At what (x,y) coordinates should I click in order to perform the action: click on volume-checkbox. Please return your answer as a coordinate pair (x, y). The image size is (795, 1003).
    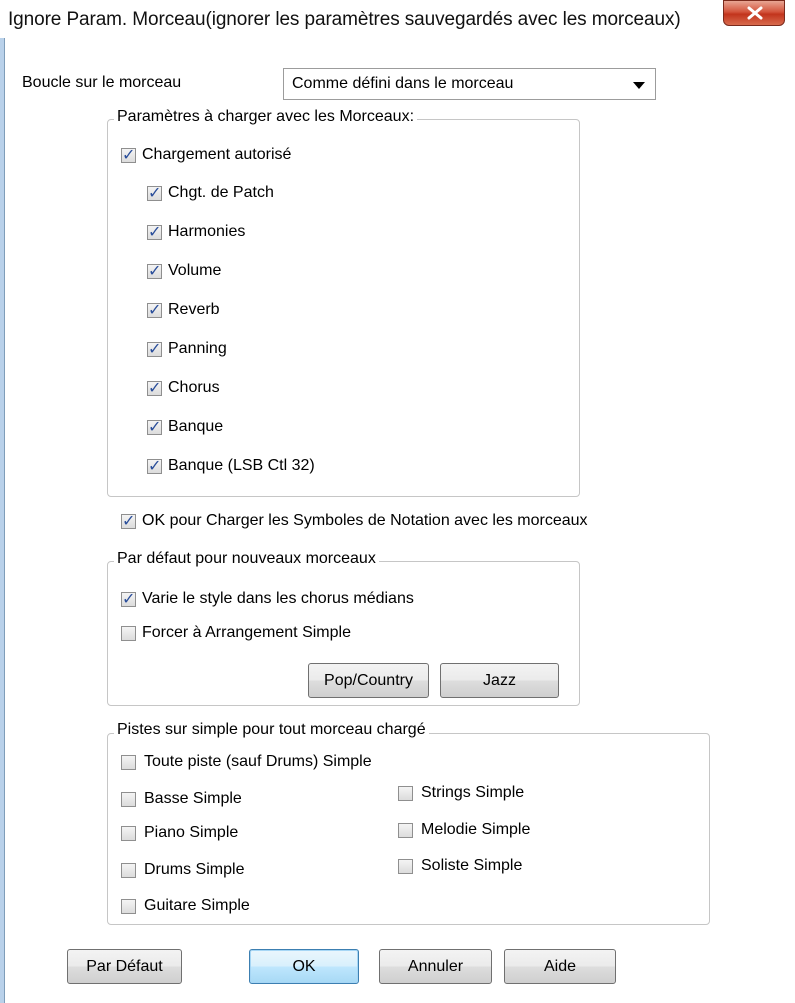
    Looking at the image, I should click on (154, 270).